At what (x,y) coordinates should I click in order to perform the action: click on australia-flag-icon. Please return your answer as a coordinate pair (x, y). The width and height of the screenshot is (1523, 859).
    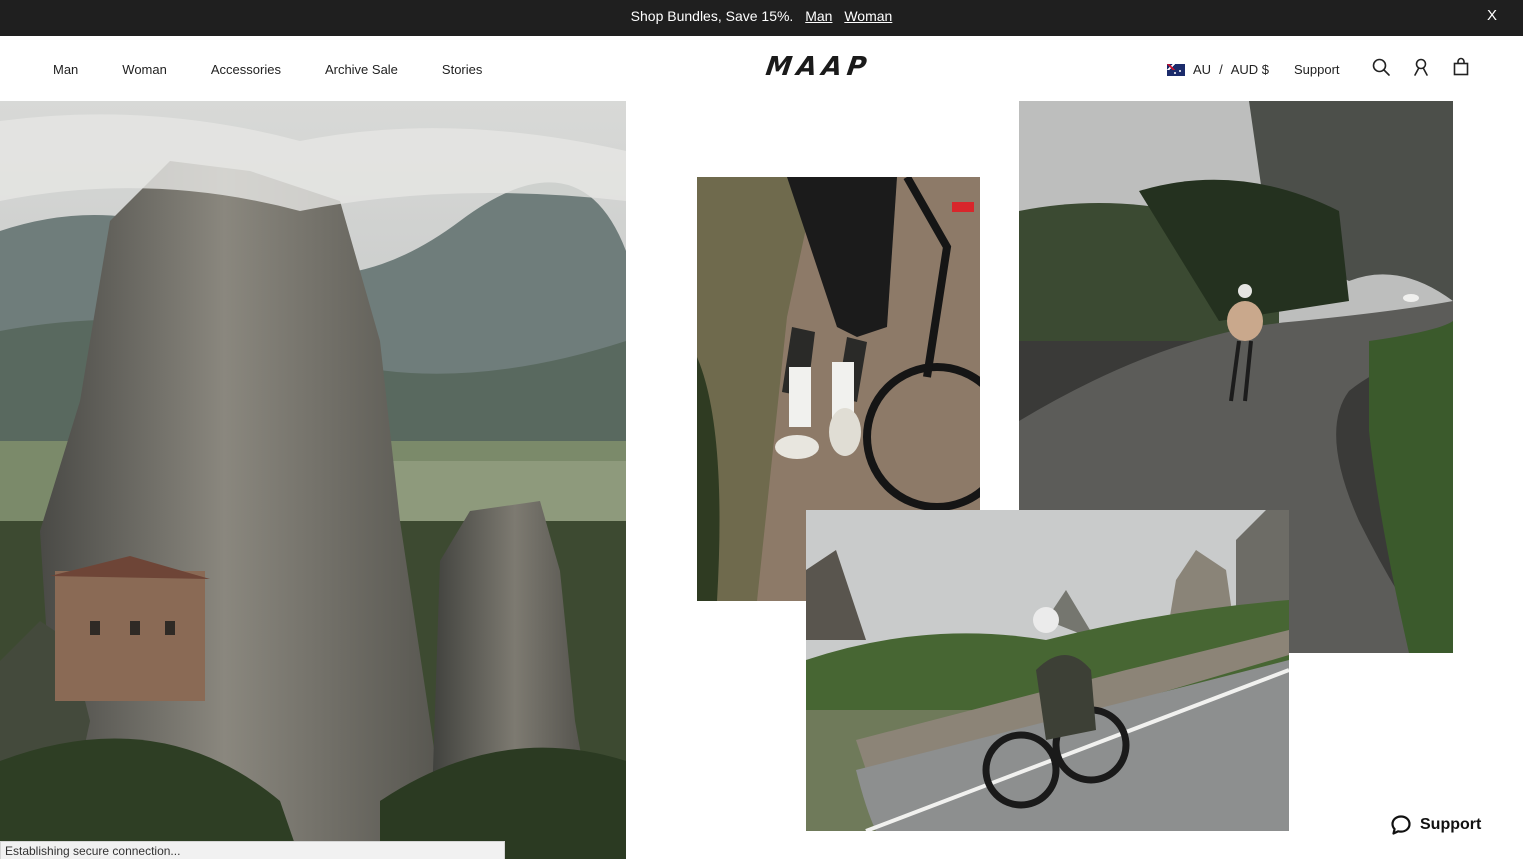
    Looking at the image, I should click on (1176, 69).